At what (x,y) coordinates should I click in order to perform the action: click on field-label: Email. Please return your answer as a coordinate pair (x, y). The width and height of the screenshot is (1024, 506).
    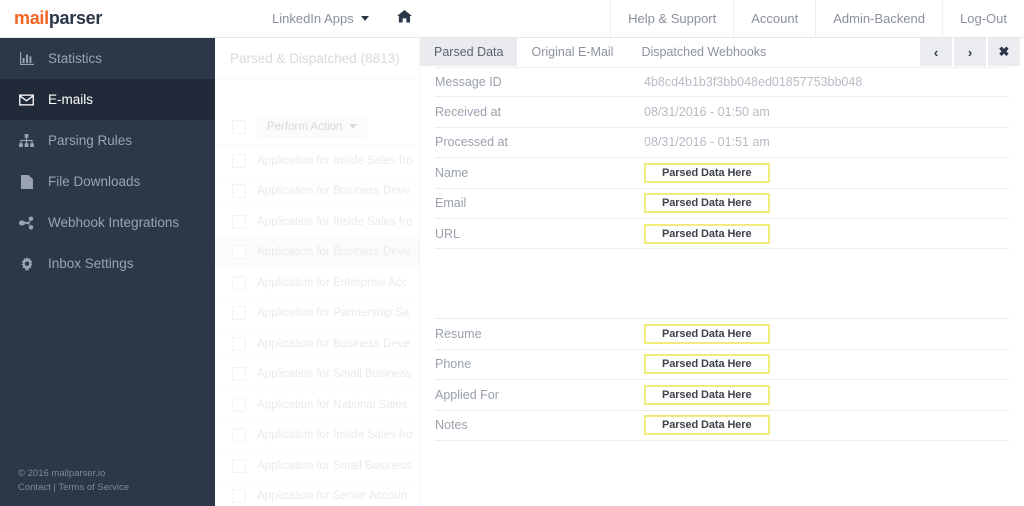
    Looking at the image, I should click on (451, 203).